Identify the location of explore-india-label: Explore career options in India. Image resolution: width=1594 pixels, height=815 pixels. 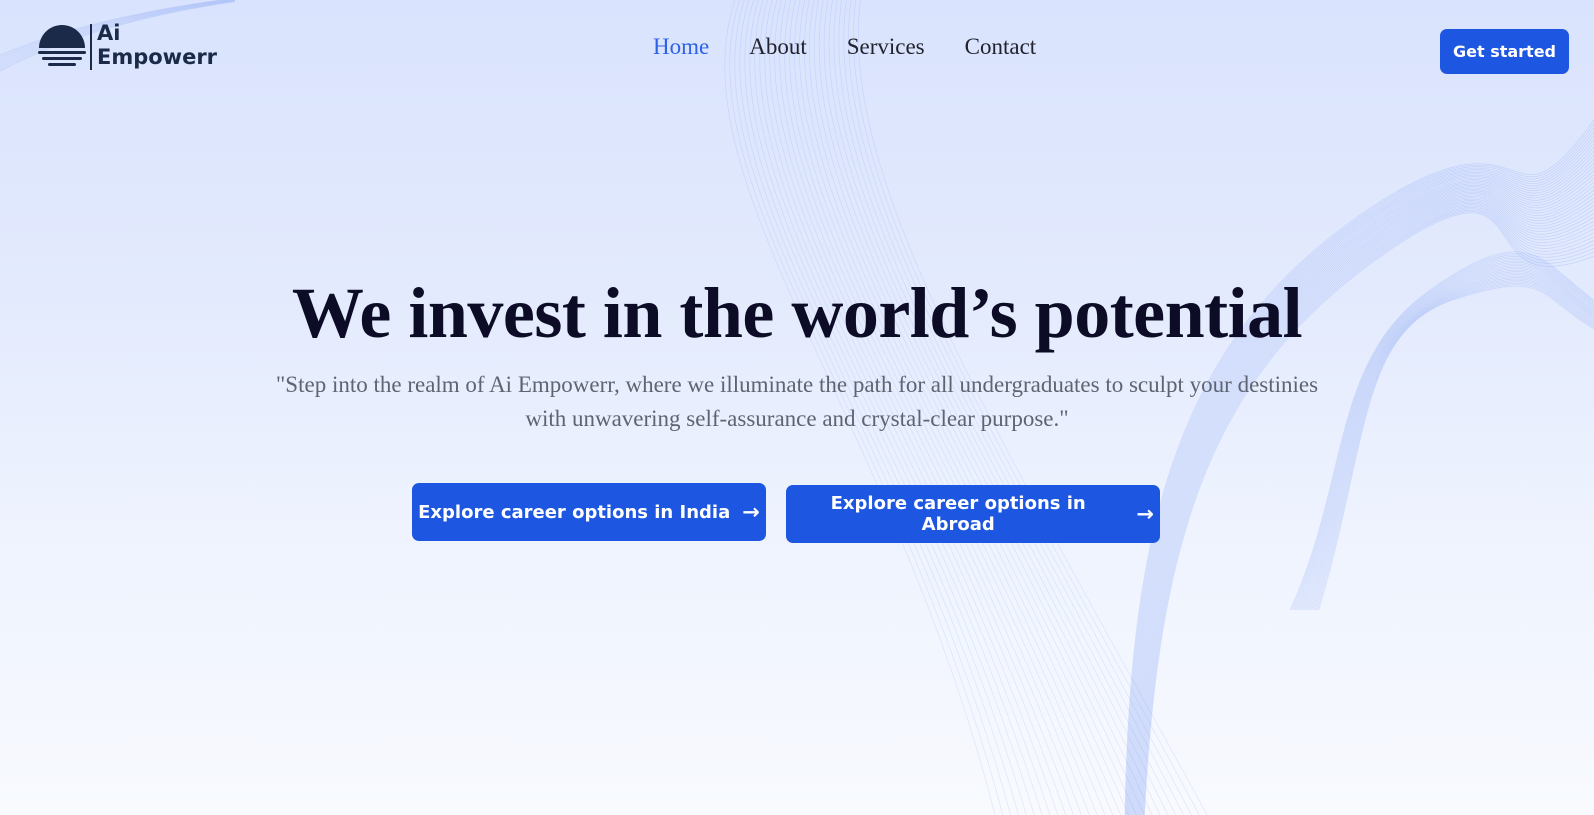
(574, 512).